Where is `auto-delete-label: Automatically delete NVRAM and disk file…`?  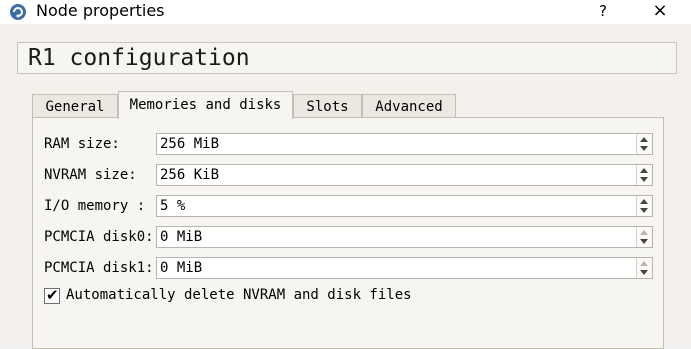 auto-delete-label: Automatically delete NVRAM and disk file… is located at coordinates (239, 295).